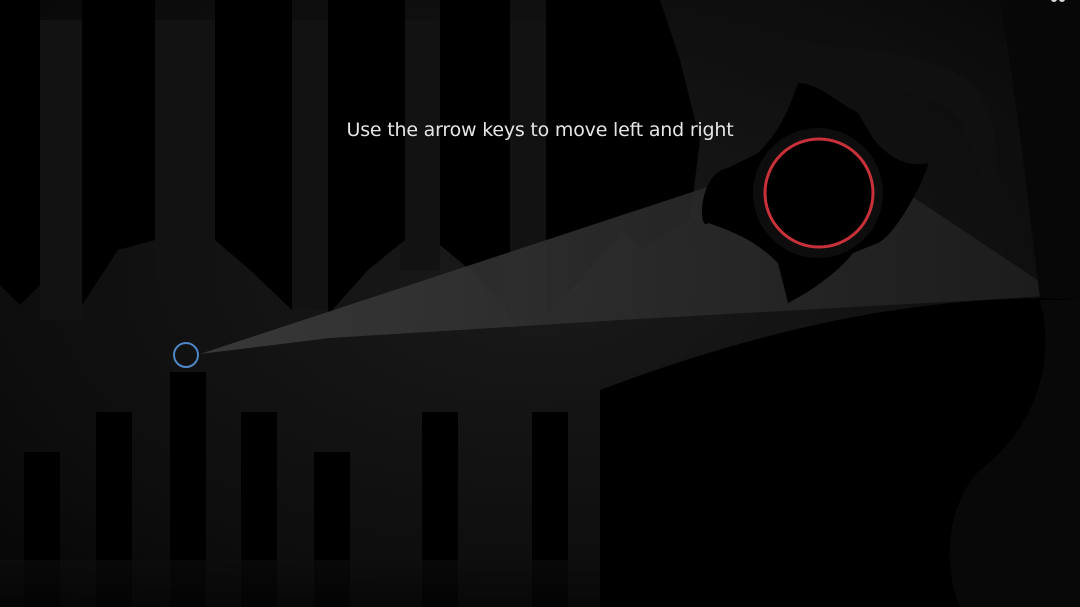 This screenshot has height=607, width=1080. I want to click on pause-icon, so click(1058, 2).